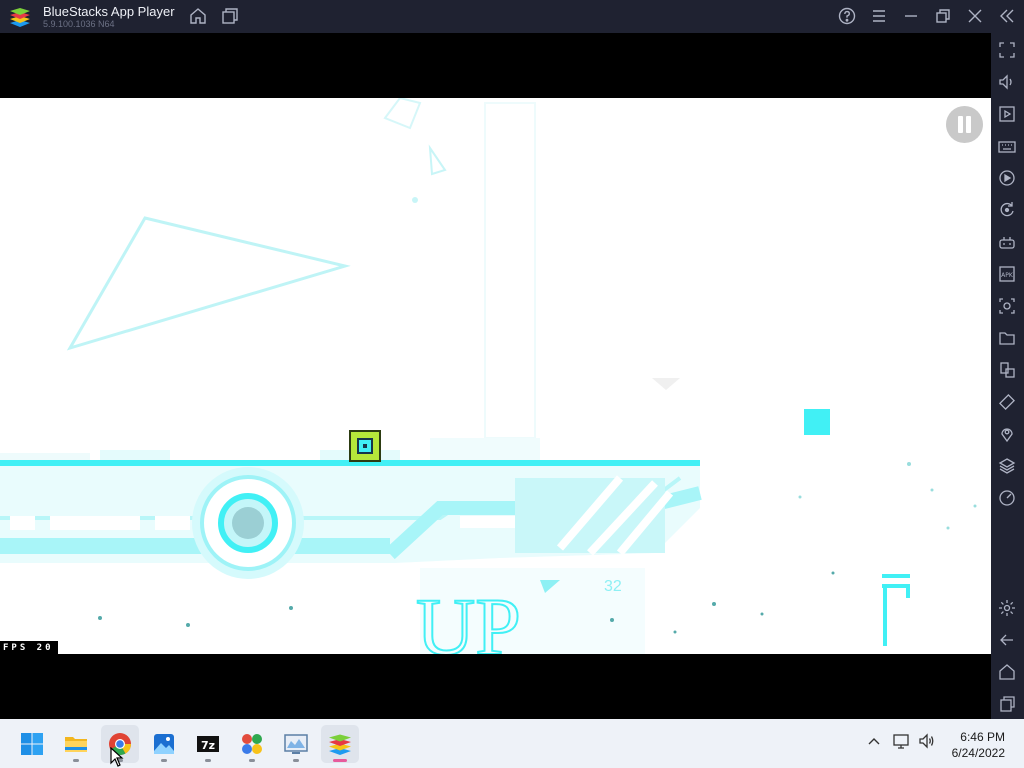 The image size is (1024, 768). What do you see at coordinates (1007, 640) in the screenshot?
I see `back-icon` at bounding box center [1007, 640].